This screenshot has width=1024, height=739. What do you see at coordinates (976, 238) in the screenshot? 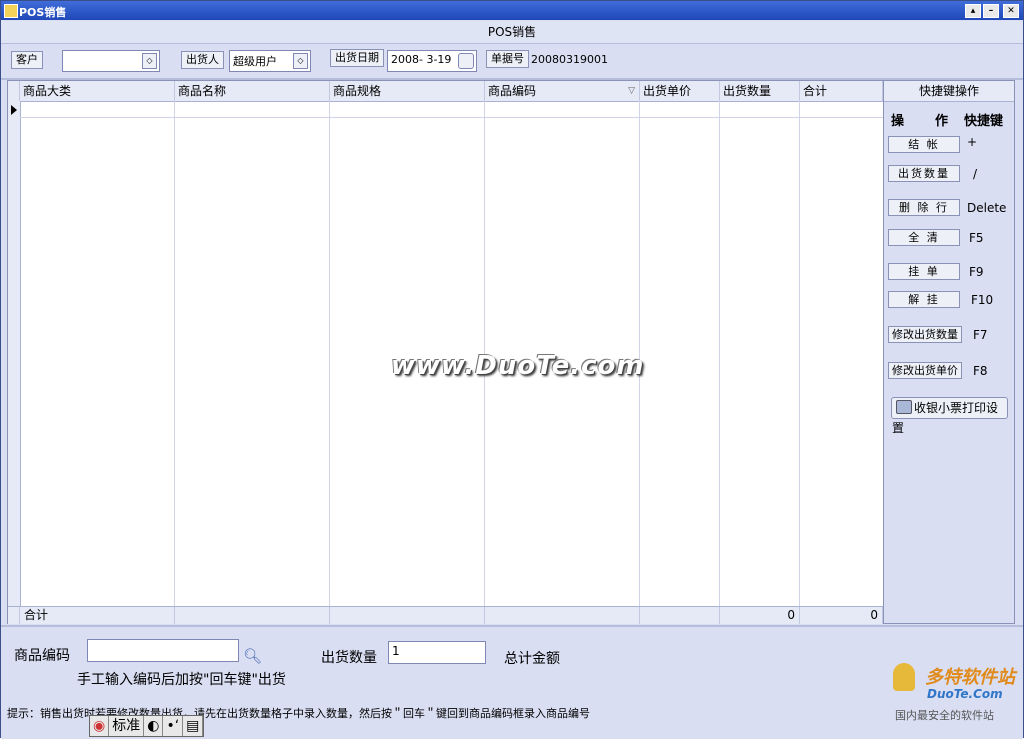
I see `clear-all-key: F5` at bounding box center [976, 238].